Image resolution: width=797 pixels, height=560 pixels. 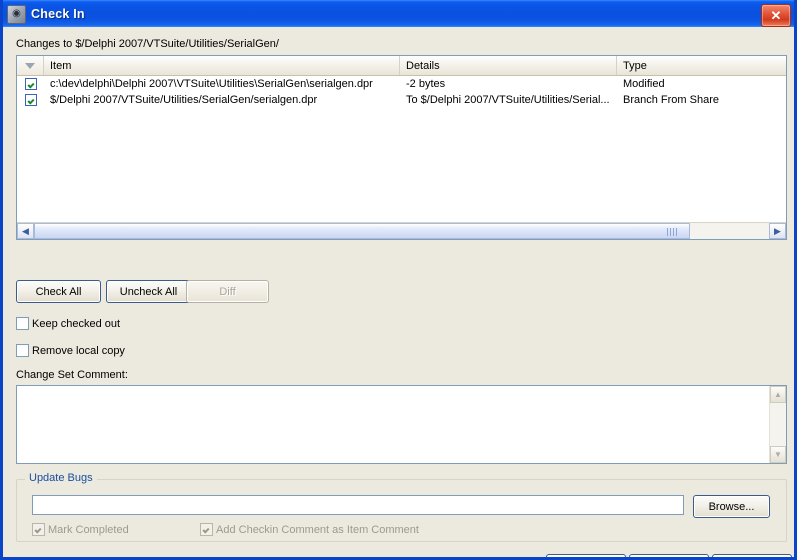 What do you see at coordinates (672, 232) in the screenshot?
I see `scrollbar-grip-icon` at bounding box center [672, 232].